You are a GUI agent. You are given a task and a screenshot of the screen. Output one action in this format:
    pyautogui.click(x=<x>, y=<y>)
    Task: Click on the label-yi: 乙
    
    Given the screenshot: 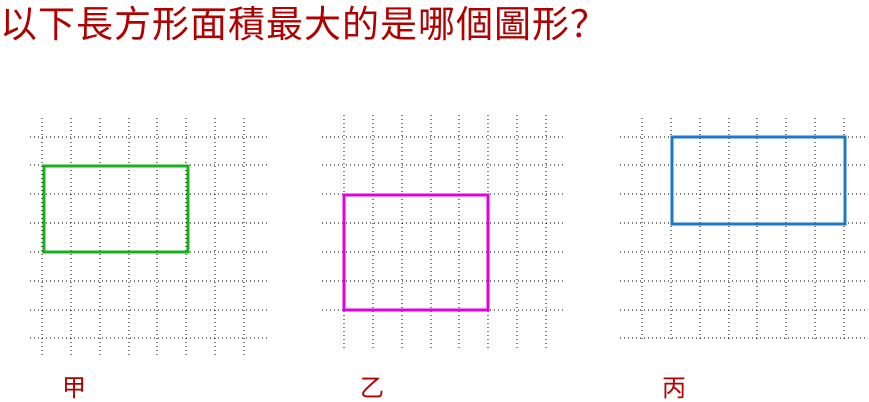 What is the action you would take?
    pyautogui.click(x=372, y=388)
    